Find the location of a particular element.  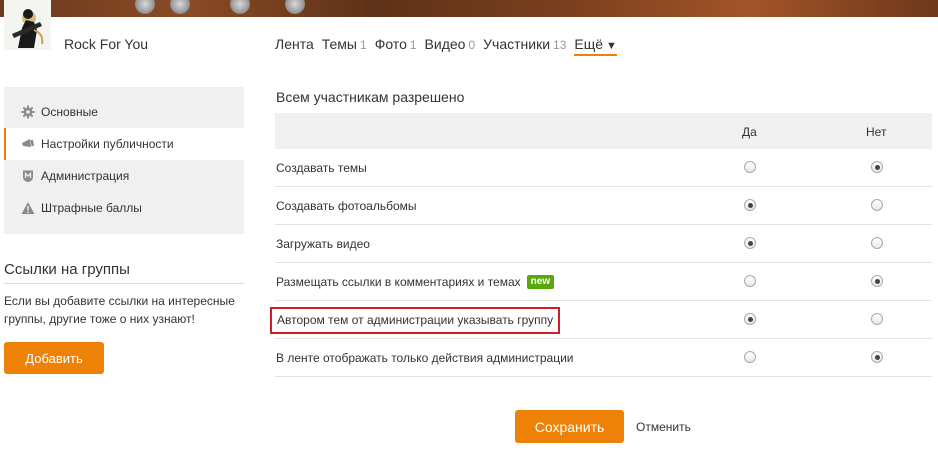

permission-label: Создавать темы is located at coordinates (321, 168).